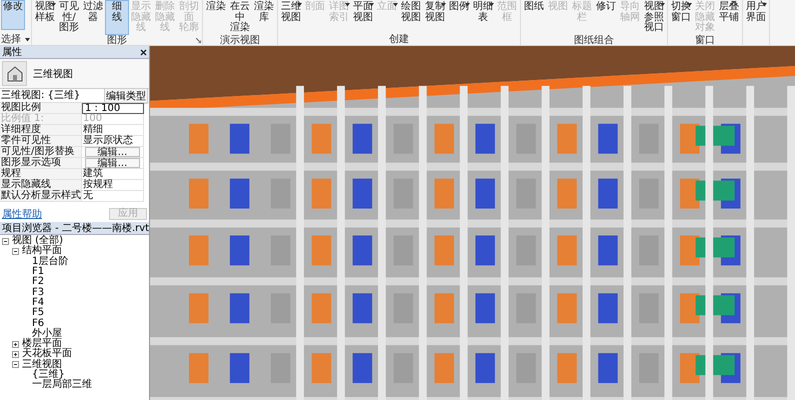 The height and width of the screenshot is (400, 795). I want to click on panel-label: 演示视图, so click(240, 40).